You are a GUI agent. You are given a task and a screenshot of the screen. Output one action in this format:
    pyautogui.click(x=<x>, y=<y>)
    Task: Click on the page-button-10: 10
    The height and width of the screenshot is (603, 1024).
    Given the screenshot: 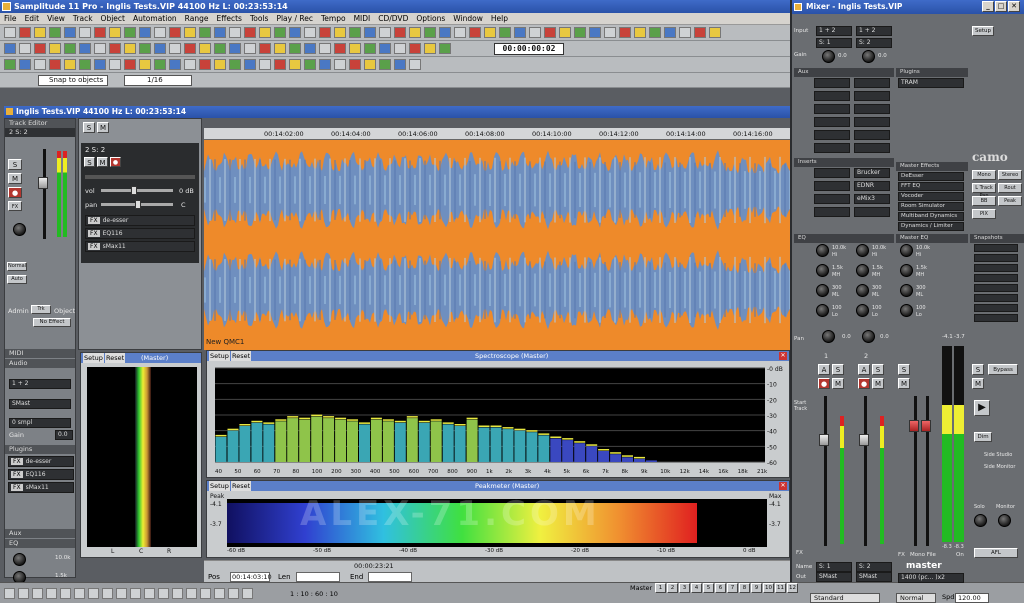 What is the action you would take?
    pyautogui.click(x=768, y=588)
    